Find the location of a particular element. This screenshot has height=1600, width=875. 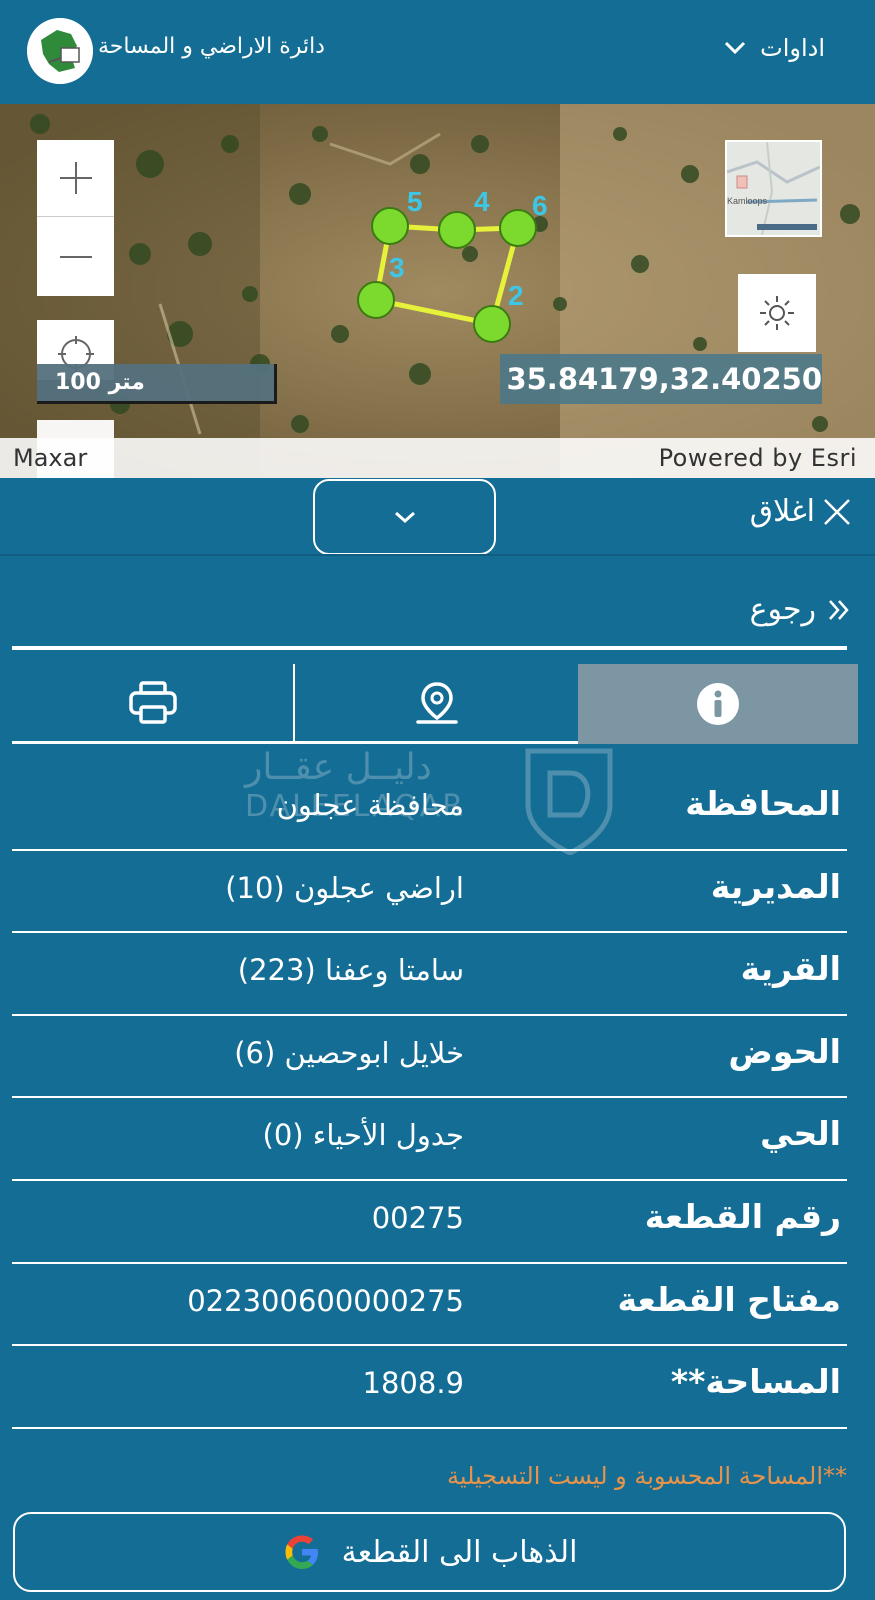

vertex-label: 2 is located at coordinates (516, 295).